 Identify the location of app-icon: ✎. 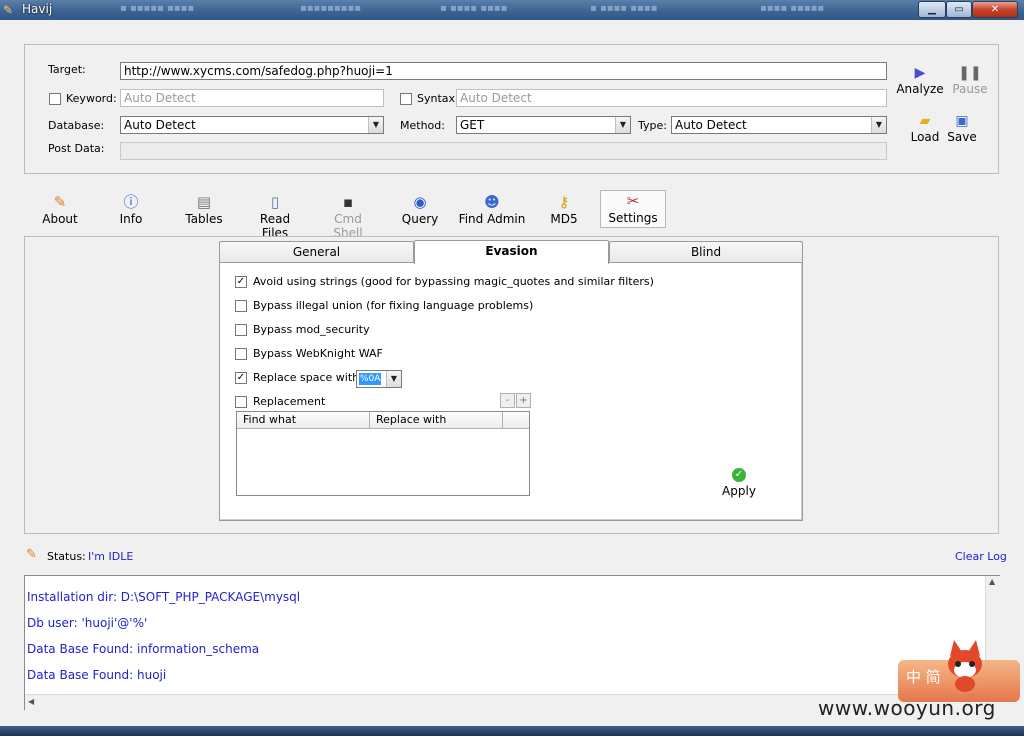
(8, 10).